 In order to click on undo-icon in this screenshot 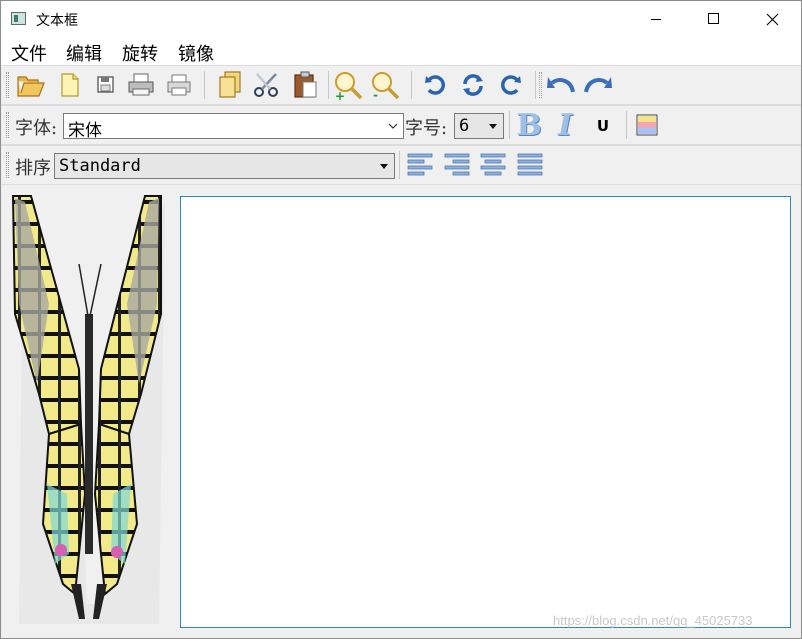, I will do `click(561, 85)`.